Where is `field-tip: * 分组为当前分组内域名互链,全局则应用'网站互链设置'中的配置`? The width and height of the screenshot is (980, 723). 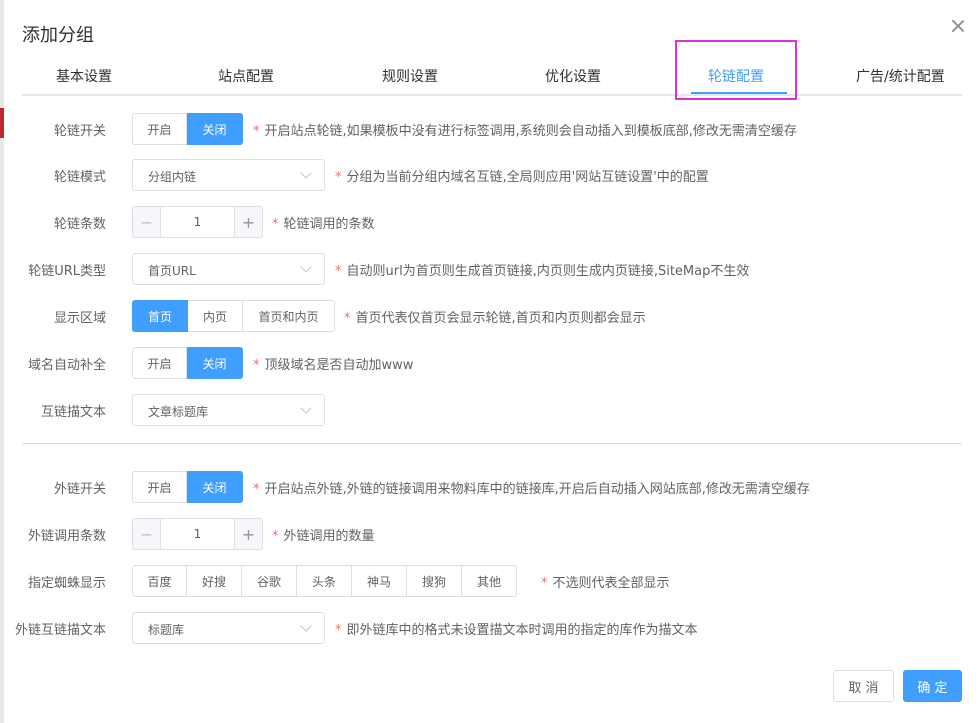 field-tip: * 分组为当前分组内域名互链,全局则应用'网站互链设置'中的配置 is located at coordinates (522, 175).